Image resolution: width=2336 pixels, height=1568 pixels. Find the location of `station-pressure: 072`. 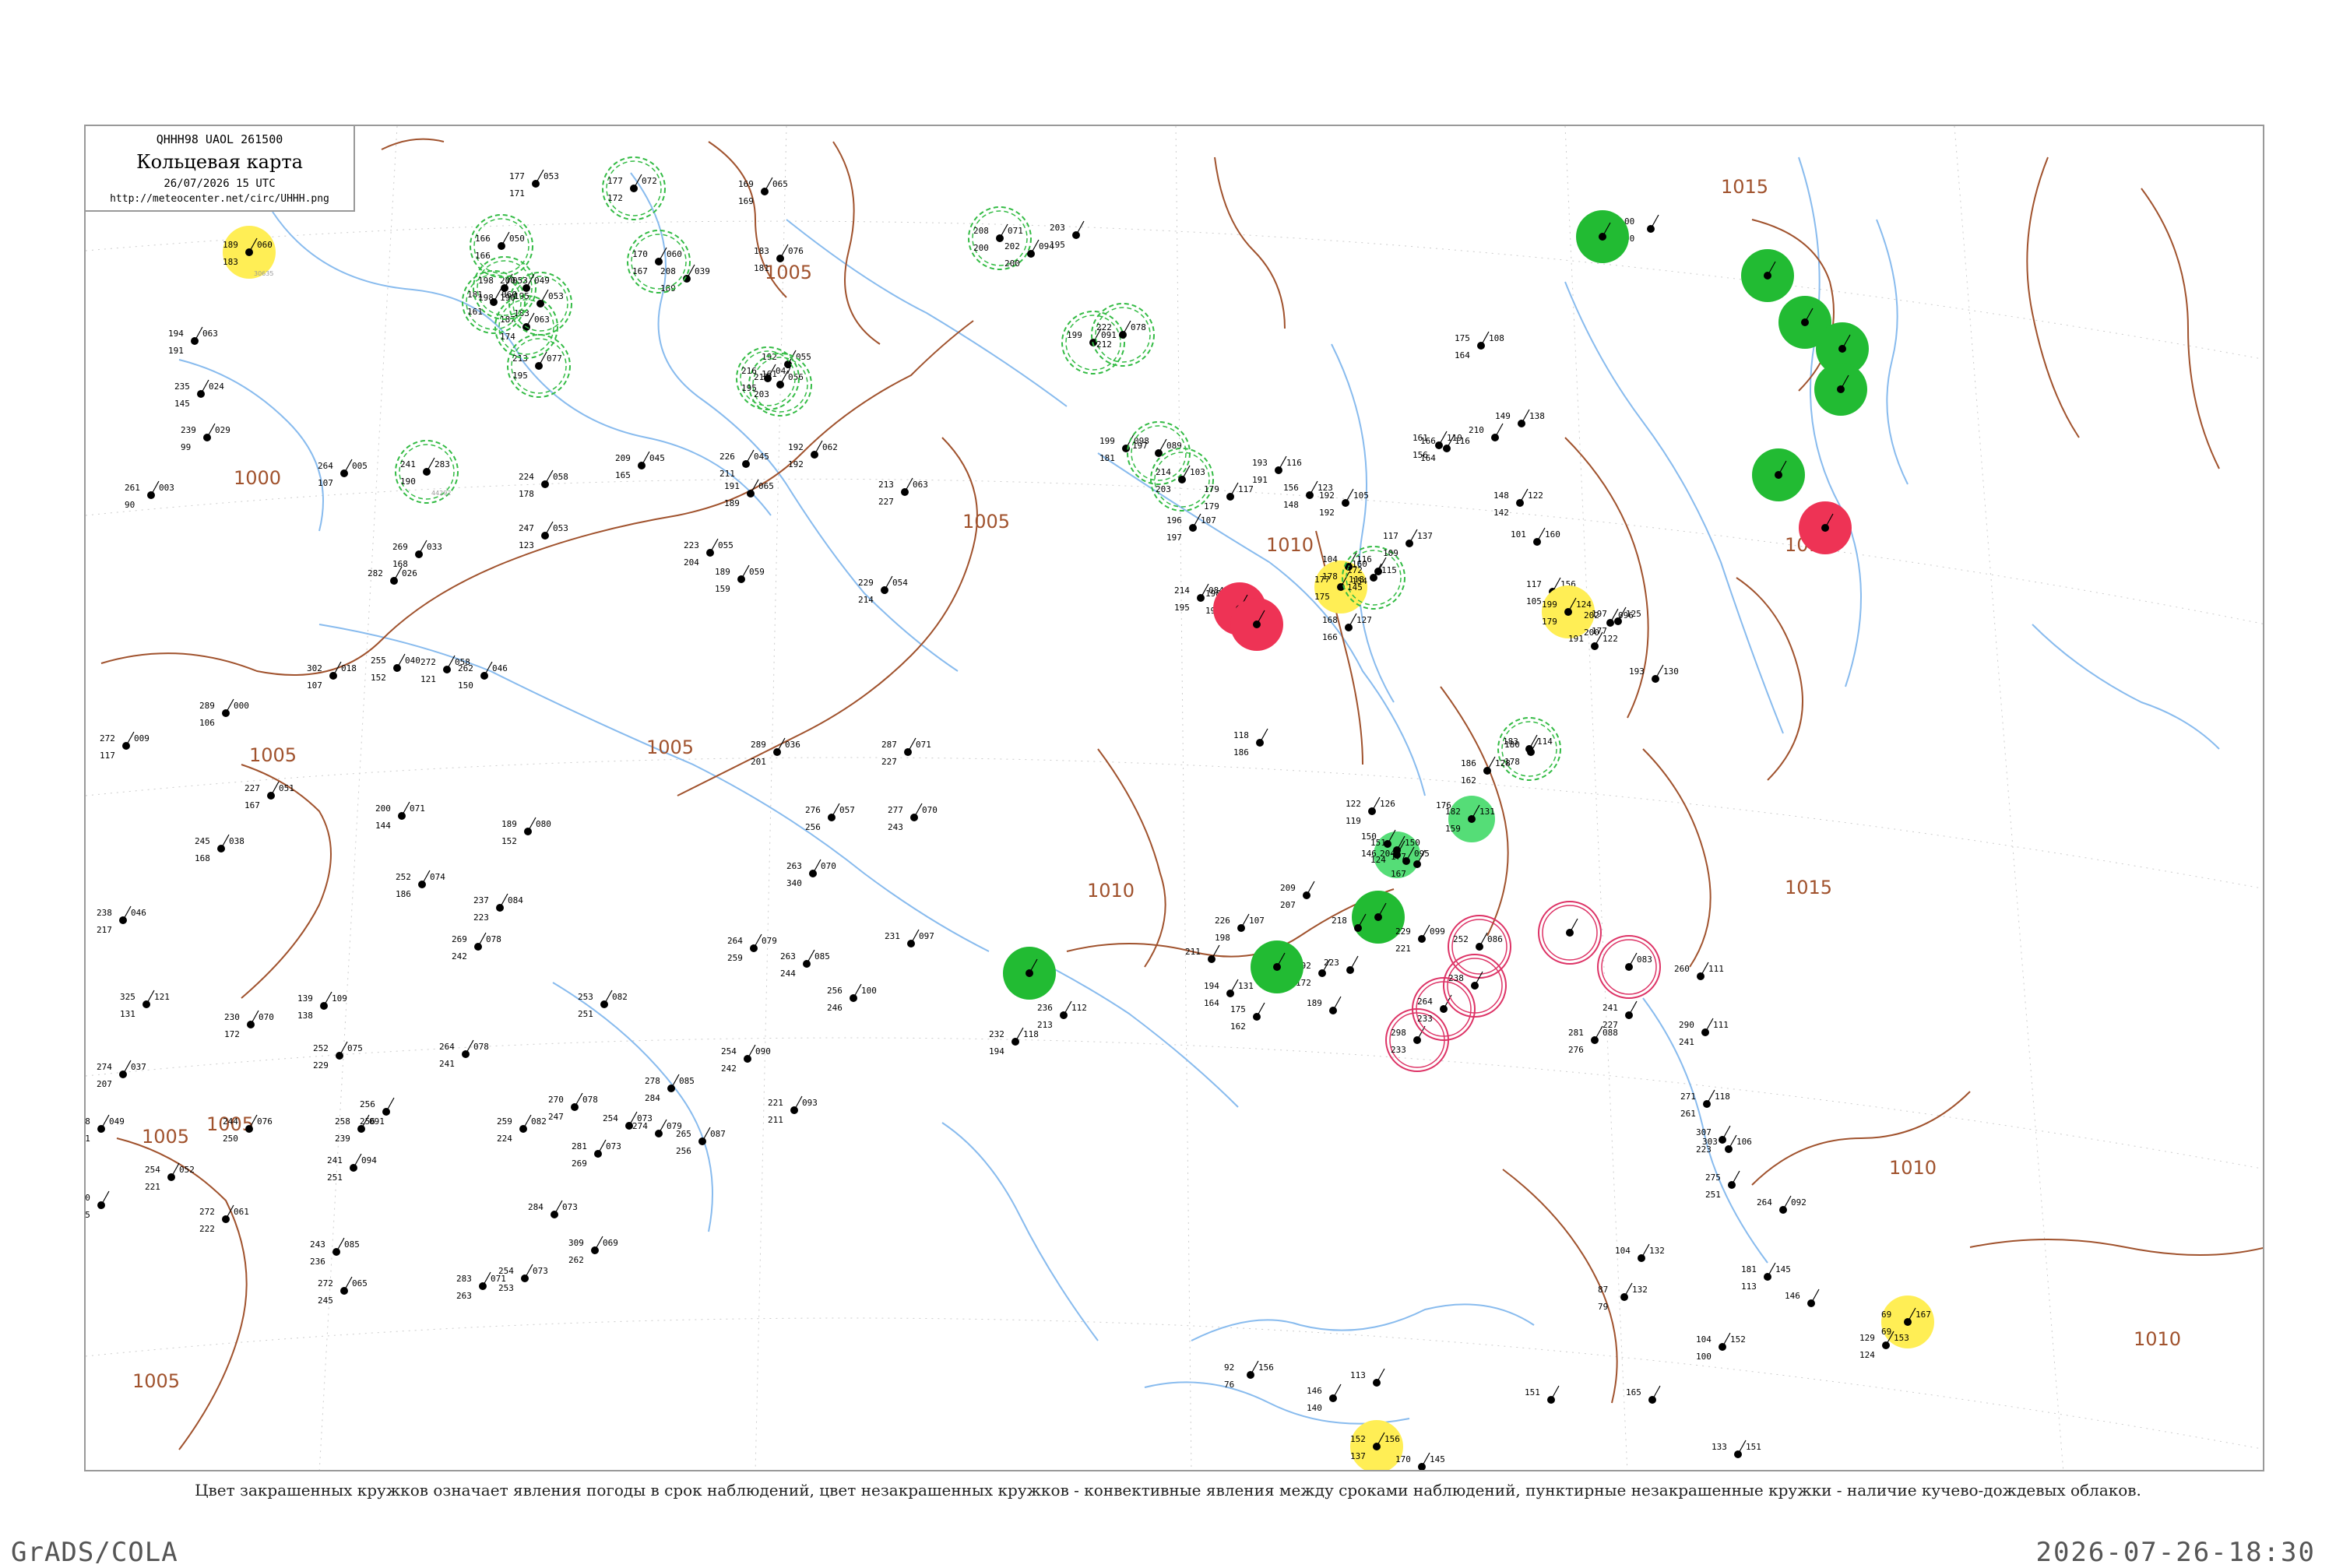

station-pressure: 072 is located at coordinates (649, 181).